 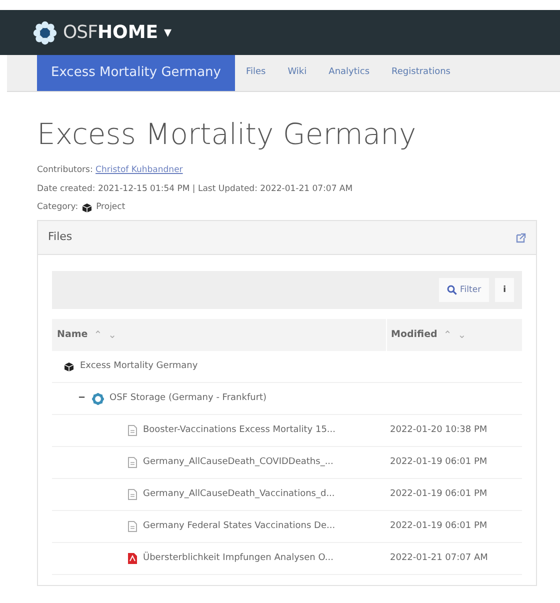 What do you see at coordinates (287, 367) in the screenshot?
I see `file-row: Excess Mortality Germany` at bounding box center [287, 367].